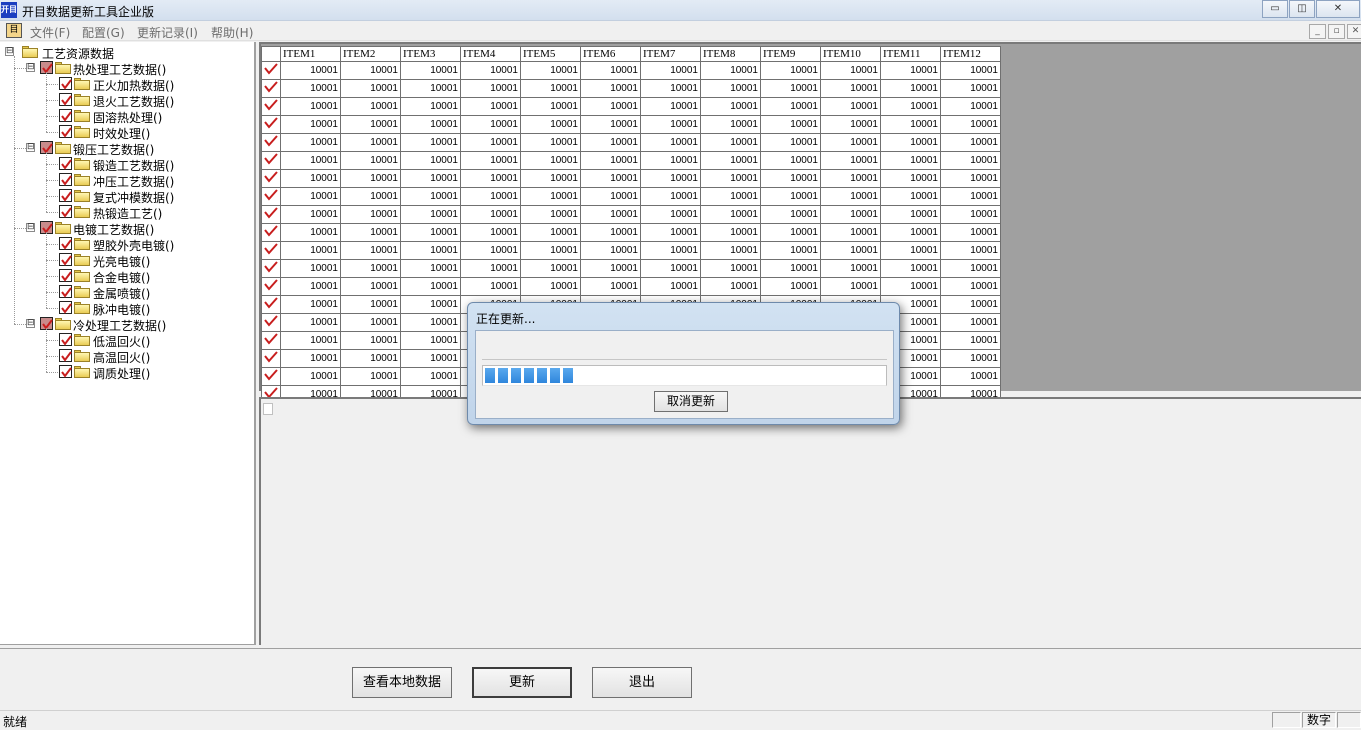 The width and height of the screenshot is (1361, 730). I want to click on column-header: ITEM4, so click(490, 54).